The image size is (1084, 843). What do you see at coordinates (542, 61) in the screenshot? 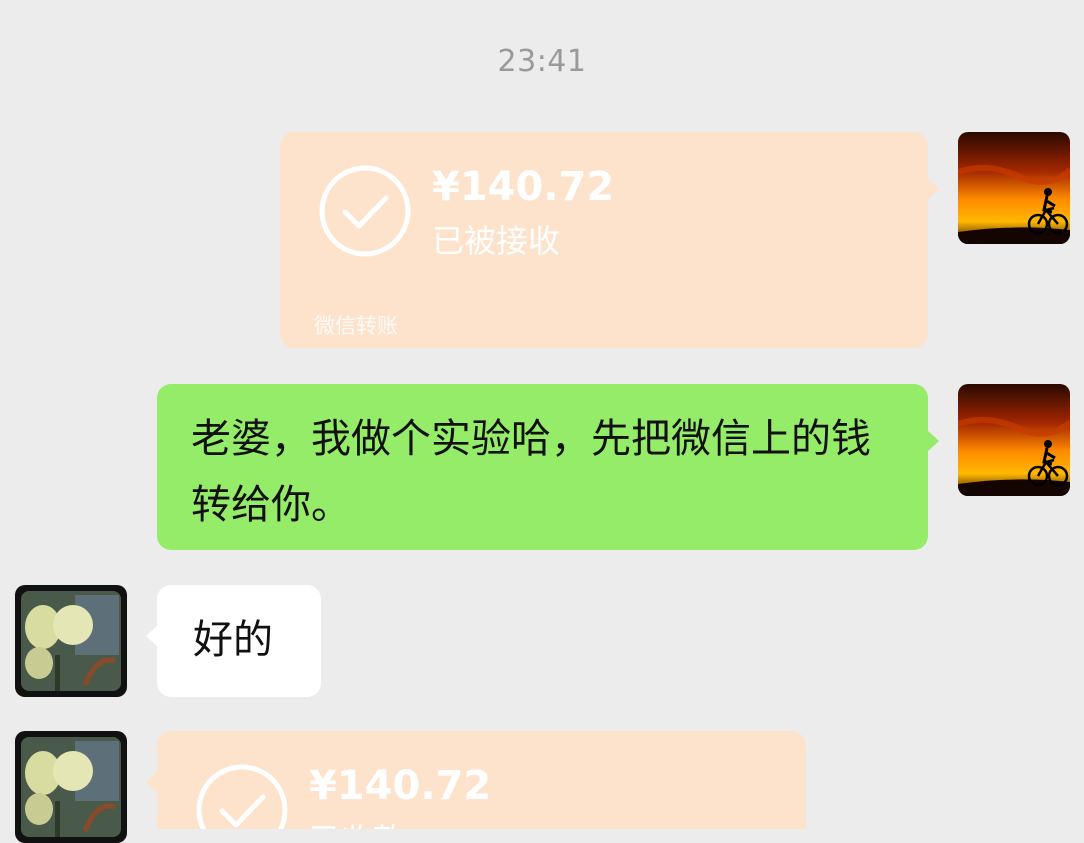
I see `chat-timestamp: 23:41` at bounding box center [542, 61].